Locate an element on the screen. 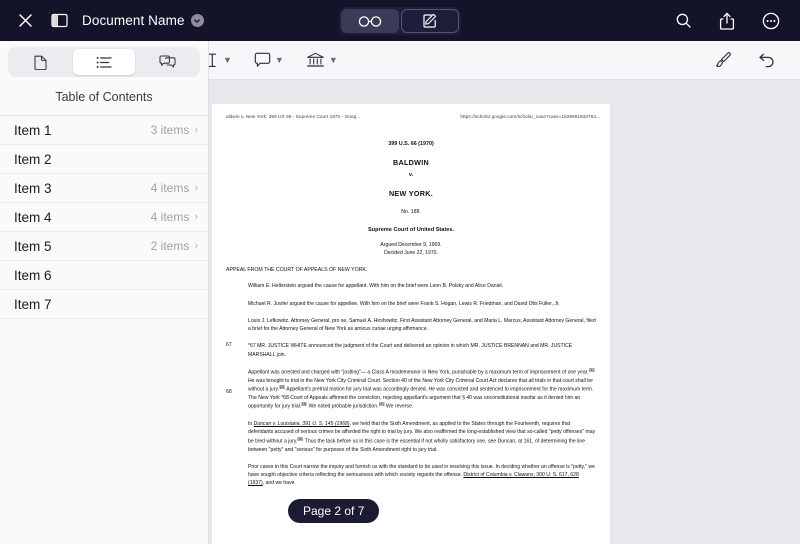 This screenshot has width=800, height=544. margin-page-68: 68 is located at coordinates (237, 389).